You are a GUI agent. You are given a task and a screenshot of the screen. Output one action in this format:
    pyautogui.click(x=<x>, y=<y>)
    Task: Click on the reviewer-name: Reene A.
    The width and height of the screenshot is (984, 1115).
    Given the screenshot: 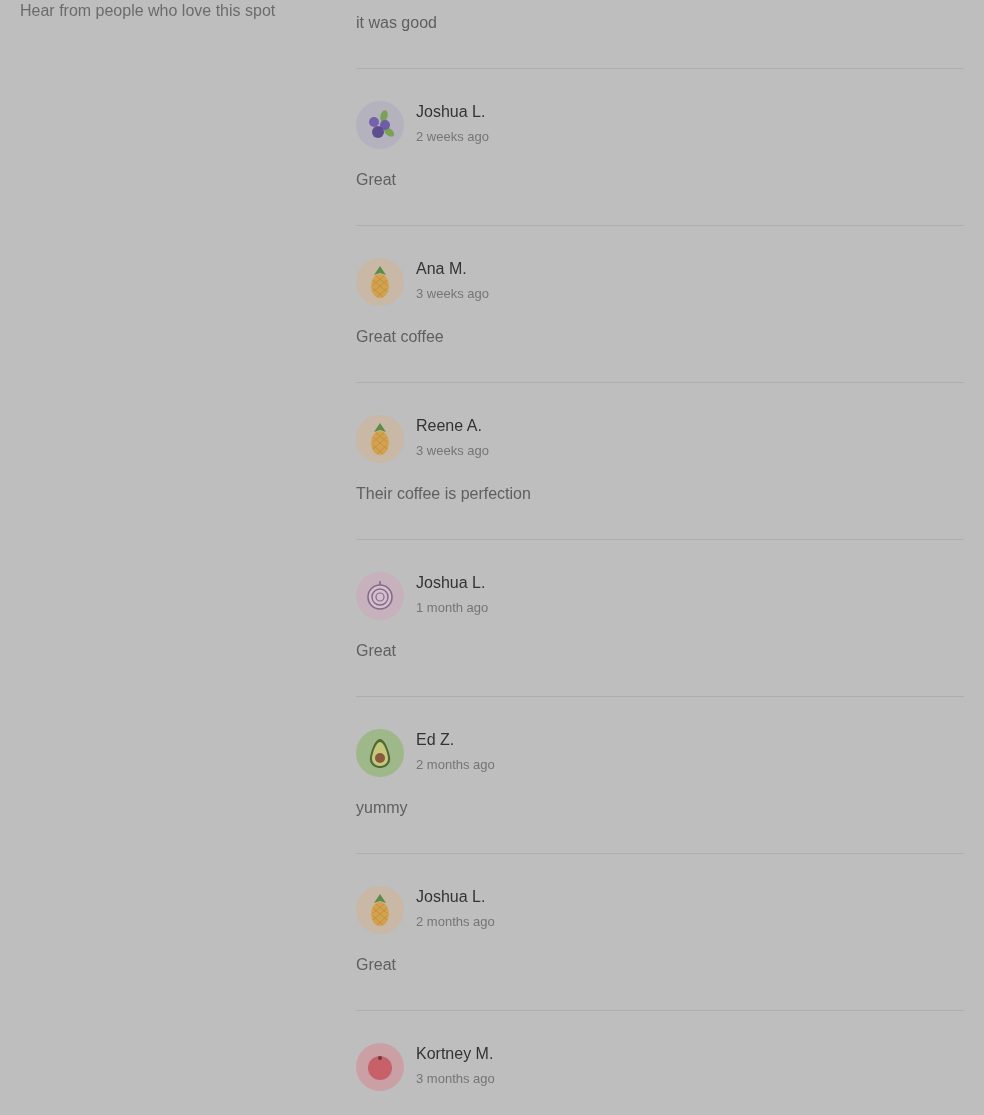 What is the action you would take?
    pyautogui.click(x=449, y=426)
    